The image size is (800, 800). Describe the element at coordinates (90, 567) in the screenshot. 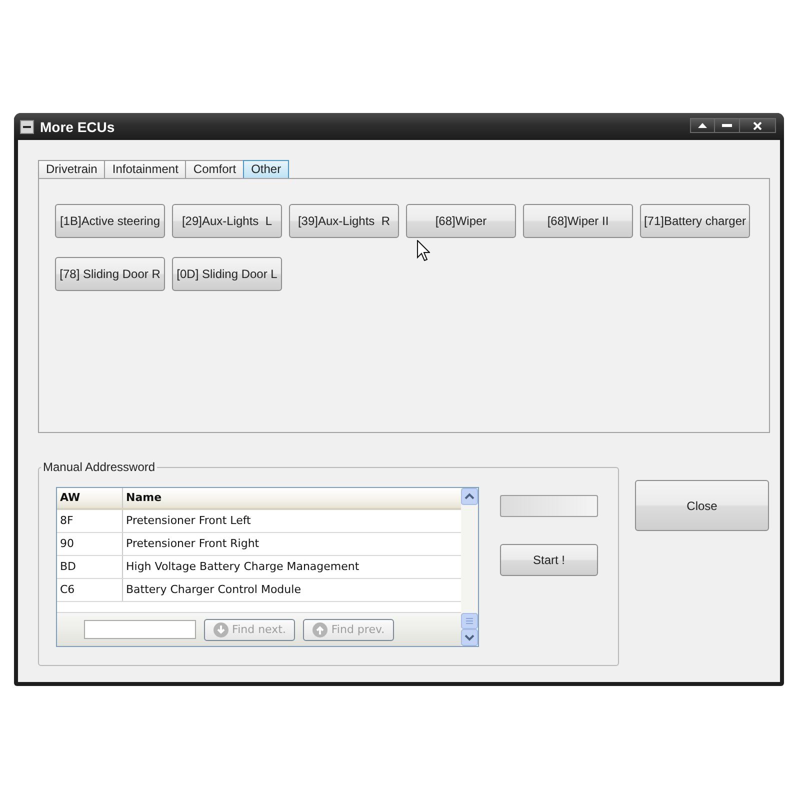

I see `table-cell: BD` at that location.